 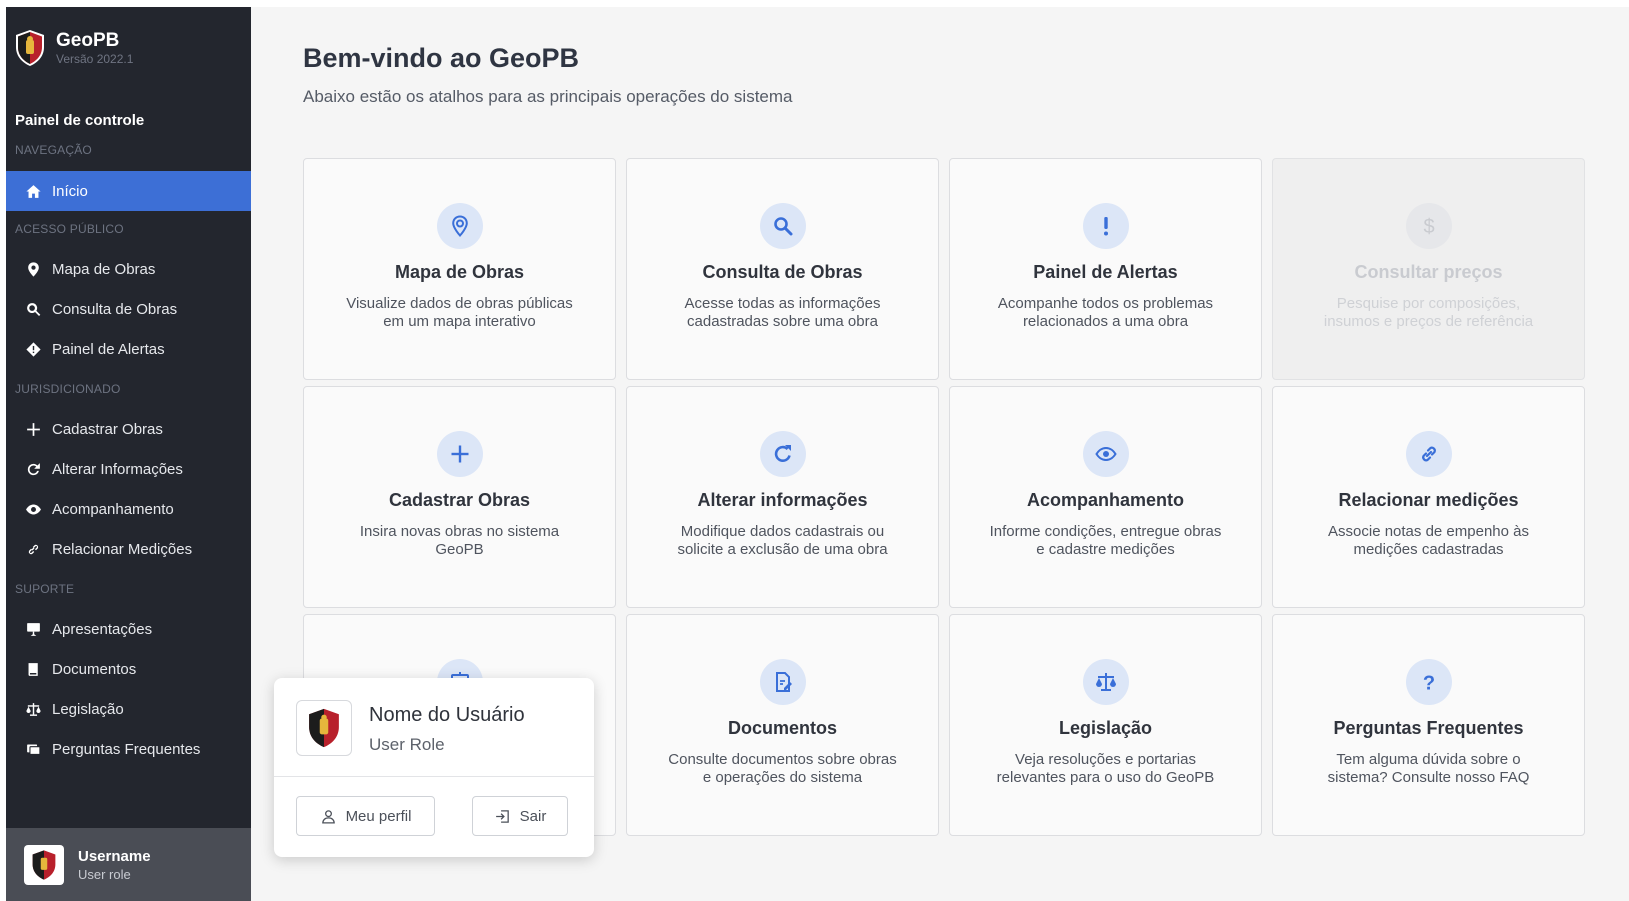 I want to click on sidebar-item-label: Apresentações, so click(x=102, y=629).